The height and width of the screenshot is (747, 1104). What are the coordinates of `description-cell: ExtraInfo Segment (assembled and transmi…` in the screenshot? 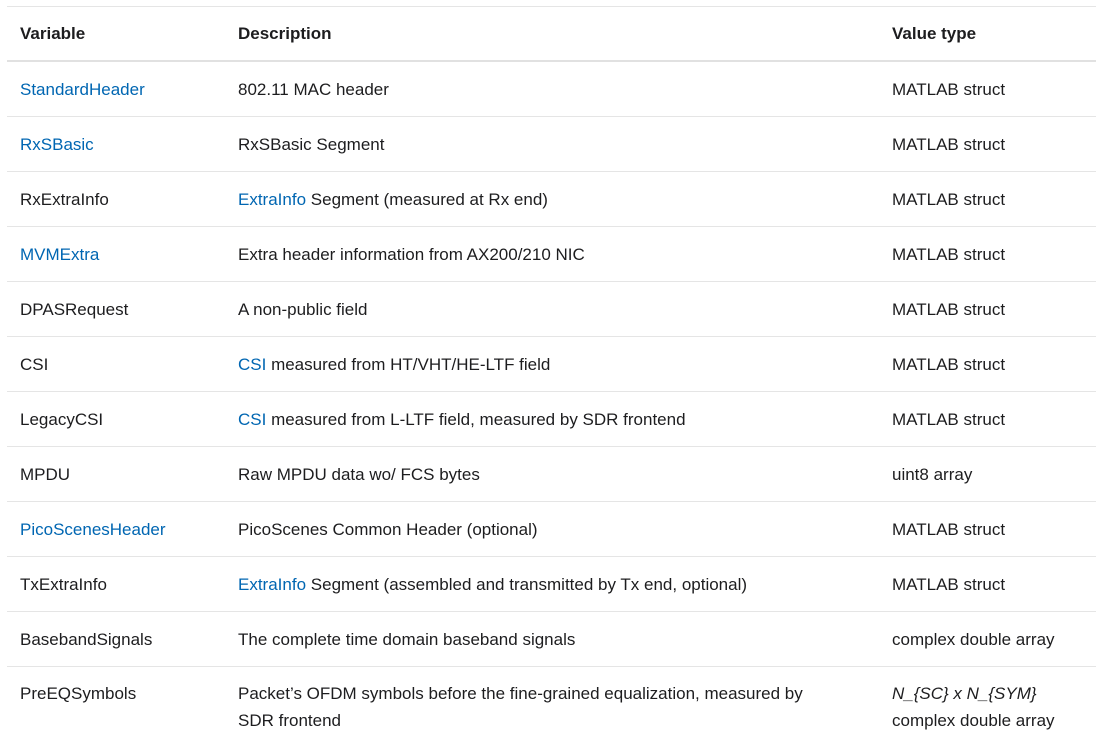 It's located at (552, 584).